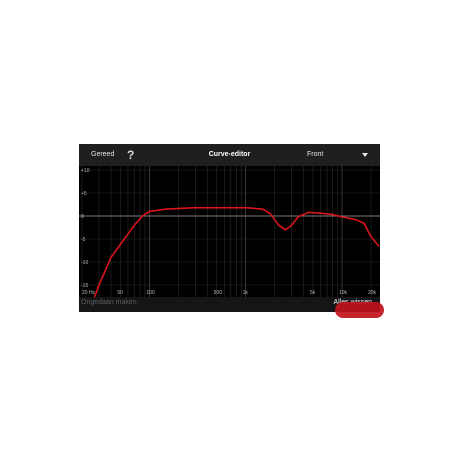 The image size is (458, 458). What do you see at coordinates (84, 286) in the screenshot?
I see `y-tick-label: -15` at bounding box center [84, 286].